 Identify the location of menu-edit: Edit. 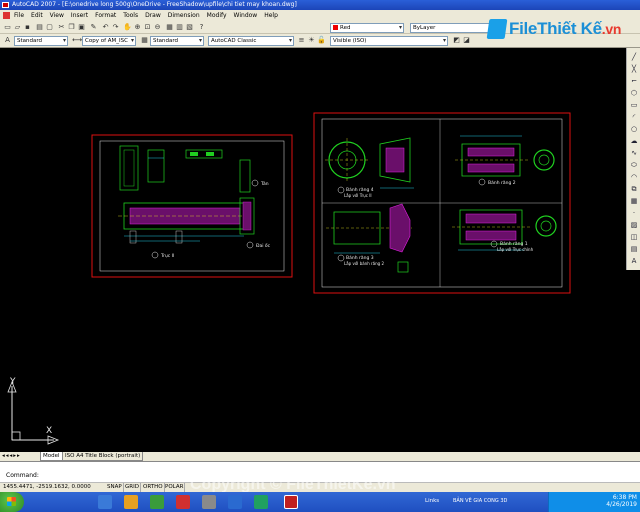
(37, 15).